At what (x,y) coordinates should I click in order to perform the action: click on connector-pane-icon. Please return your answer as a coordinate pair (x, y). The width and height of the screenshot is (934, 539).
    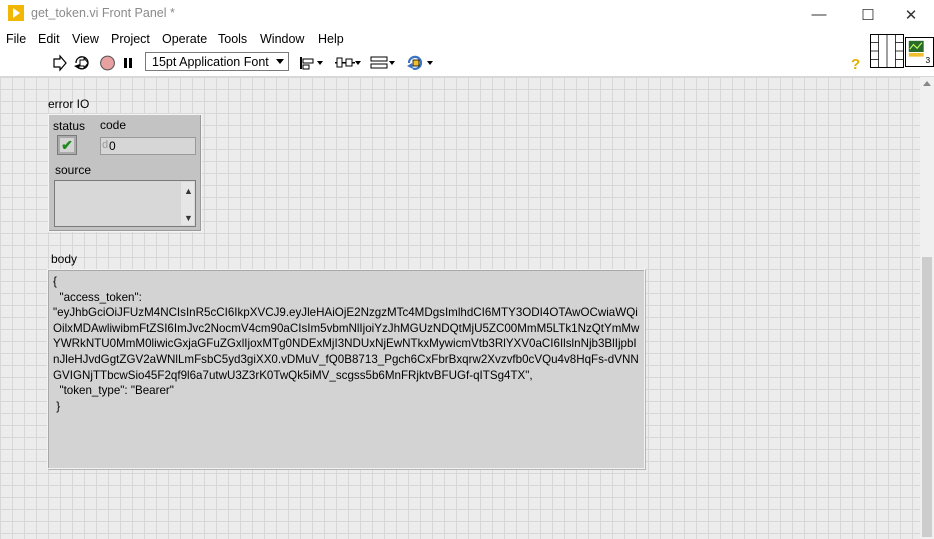
    Looking at the image, I should click on (887, 51).